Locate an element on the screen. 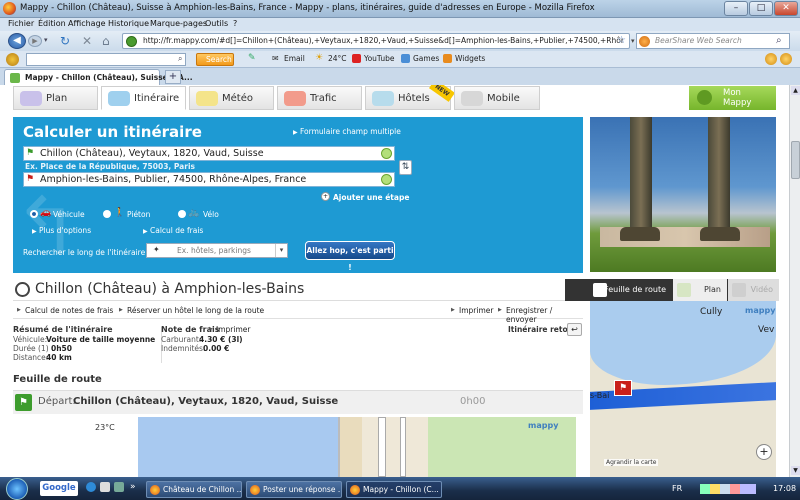 This screenshot has width=800, height=500. ie-quicklaunch-icon is located at coordinates (91, 487).